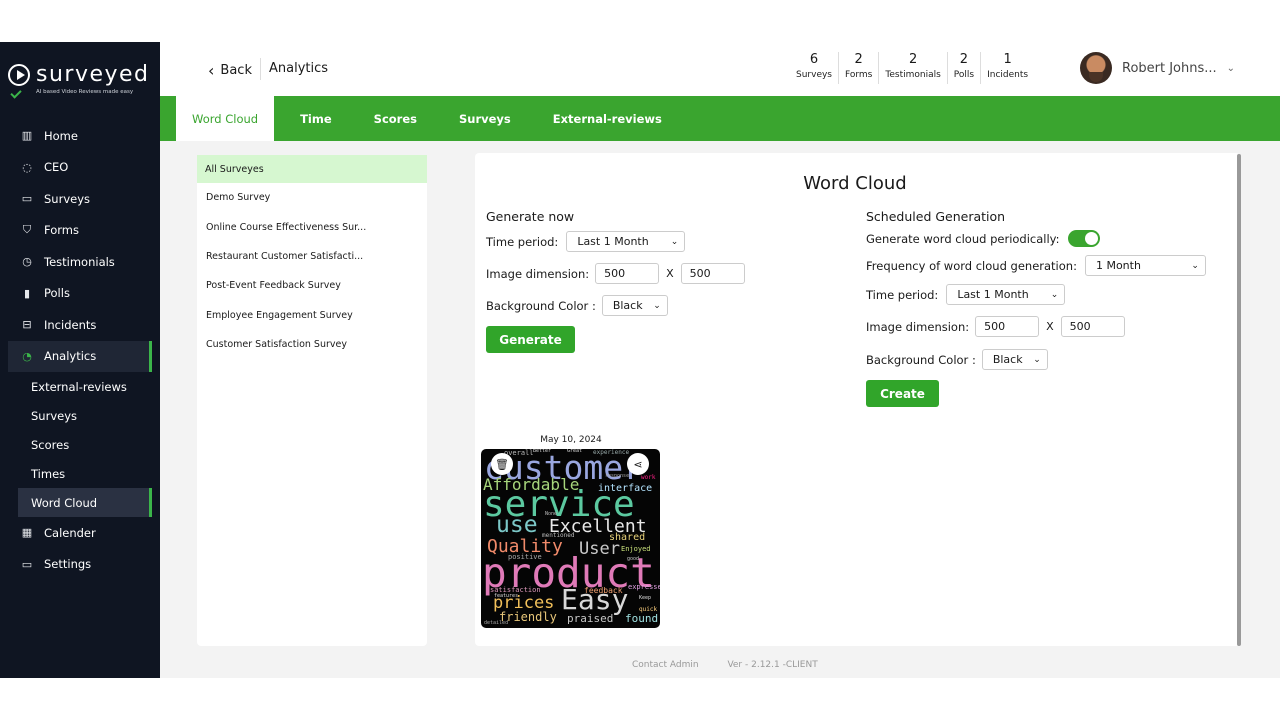  What do you see at coordinates (1157, 68) in the screenshot?
I see `user-menu: Robert Johns... ⌄` at bounding box center [1157, 68].